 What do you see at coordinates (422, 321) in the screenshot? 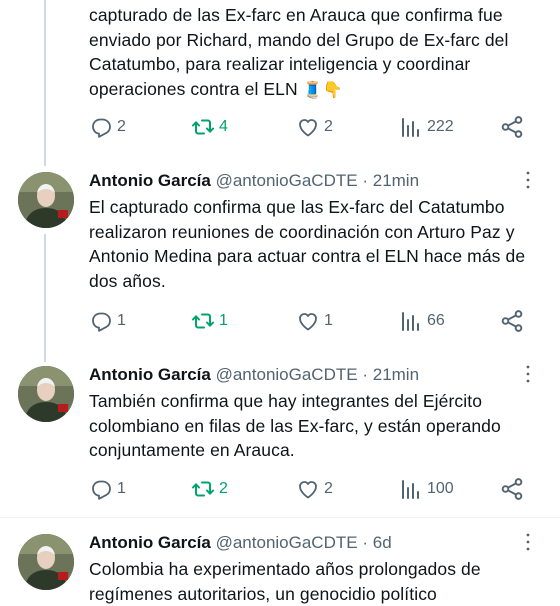
I see `views-button: 66` at bounding box center [422, 321].